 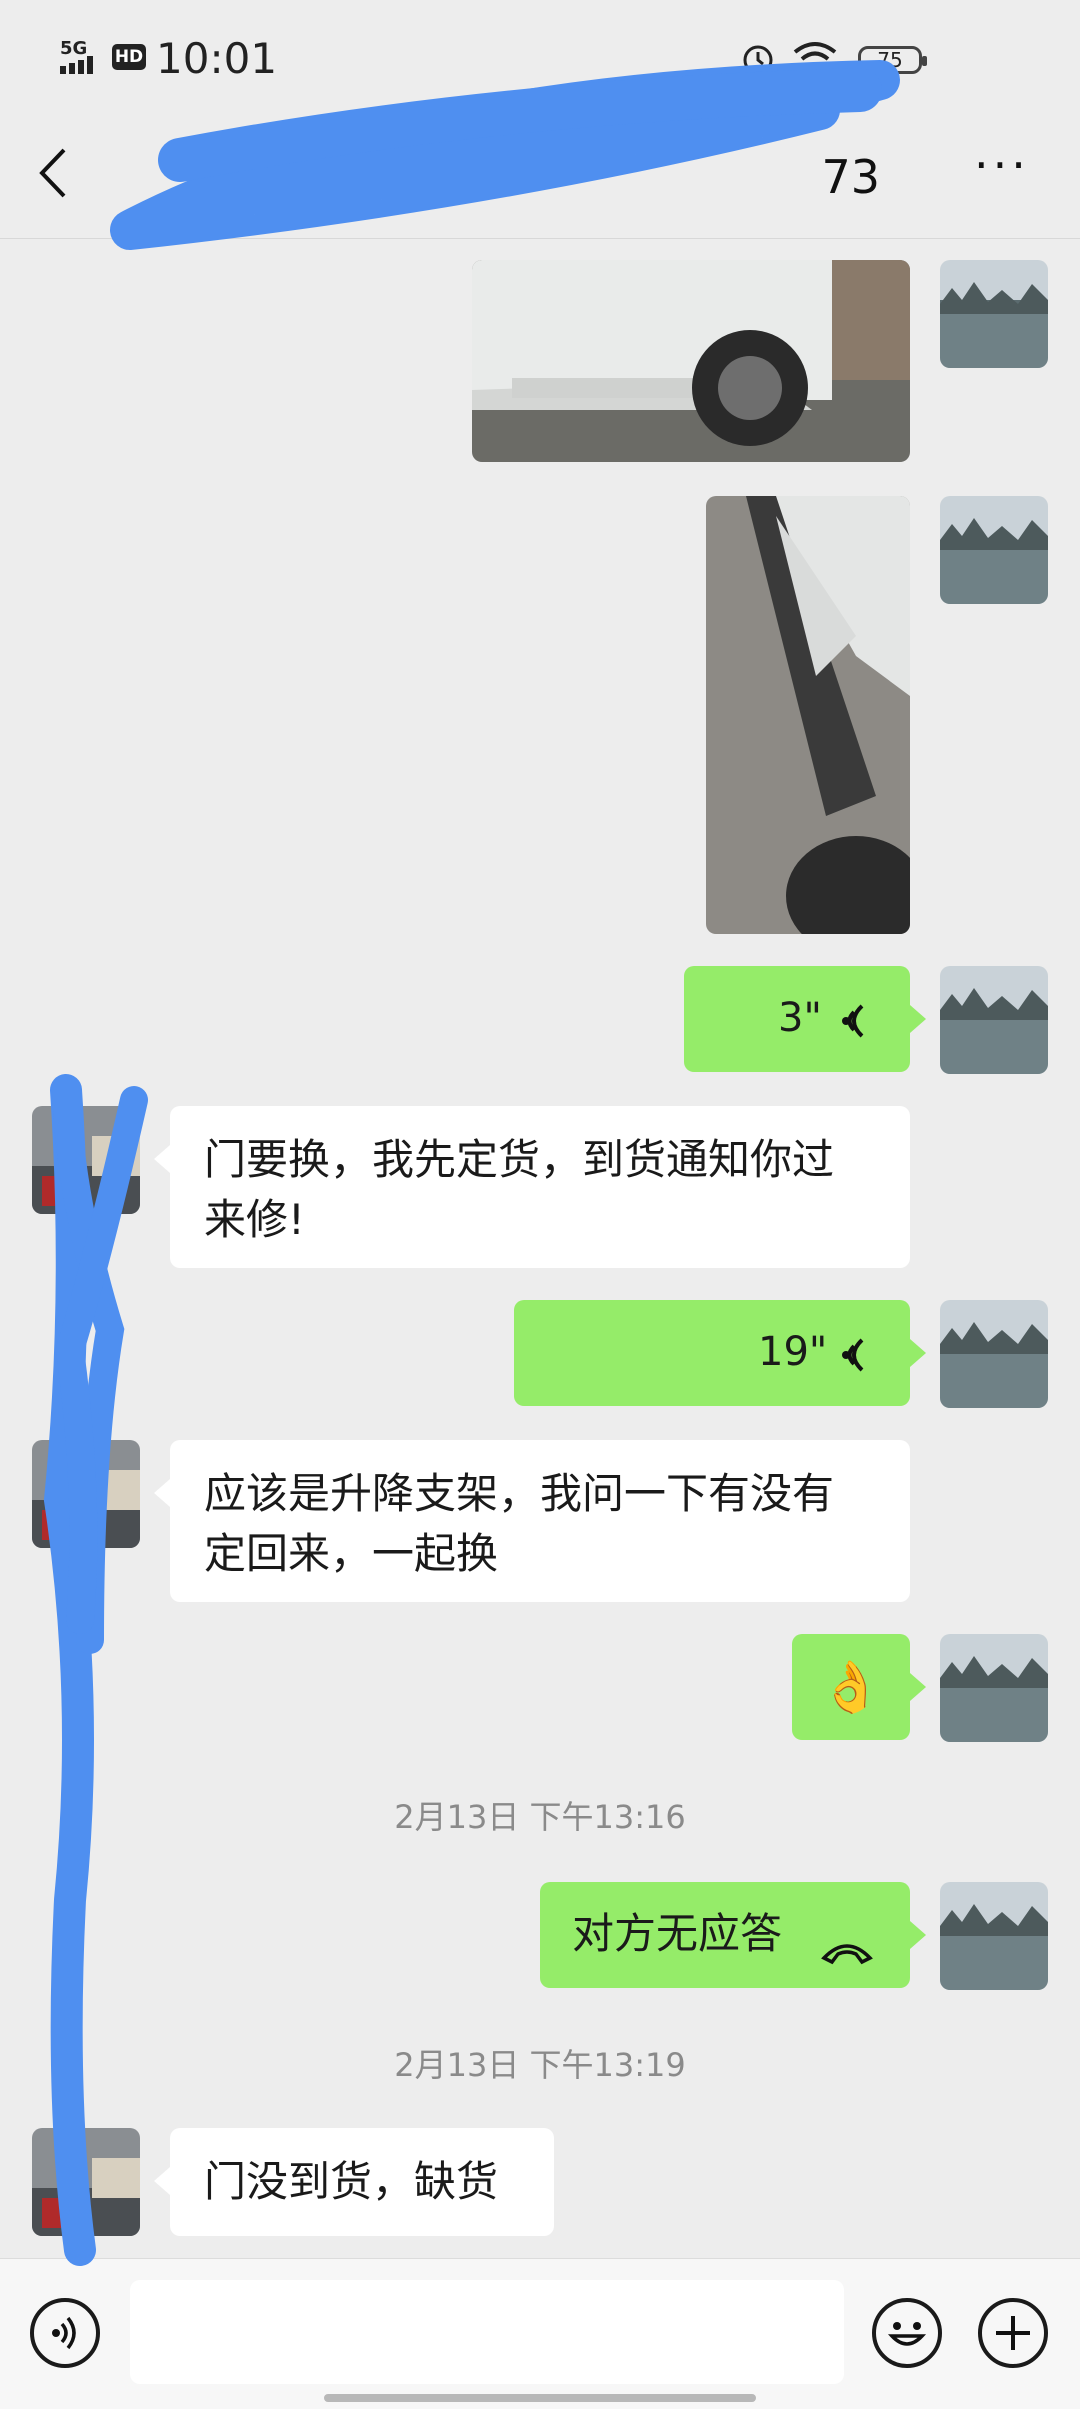 What do you see at coordinates (677, 1933) in the screenshot?
I see `call-status-text: 对方无应答` at bounding box center [677, 1933].